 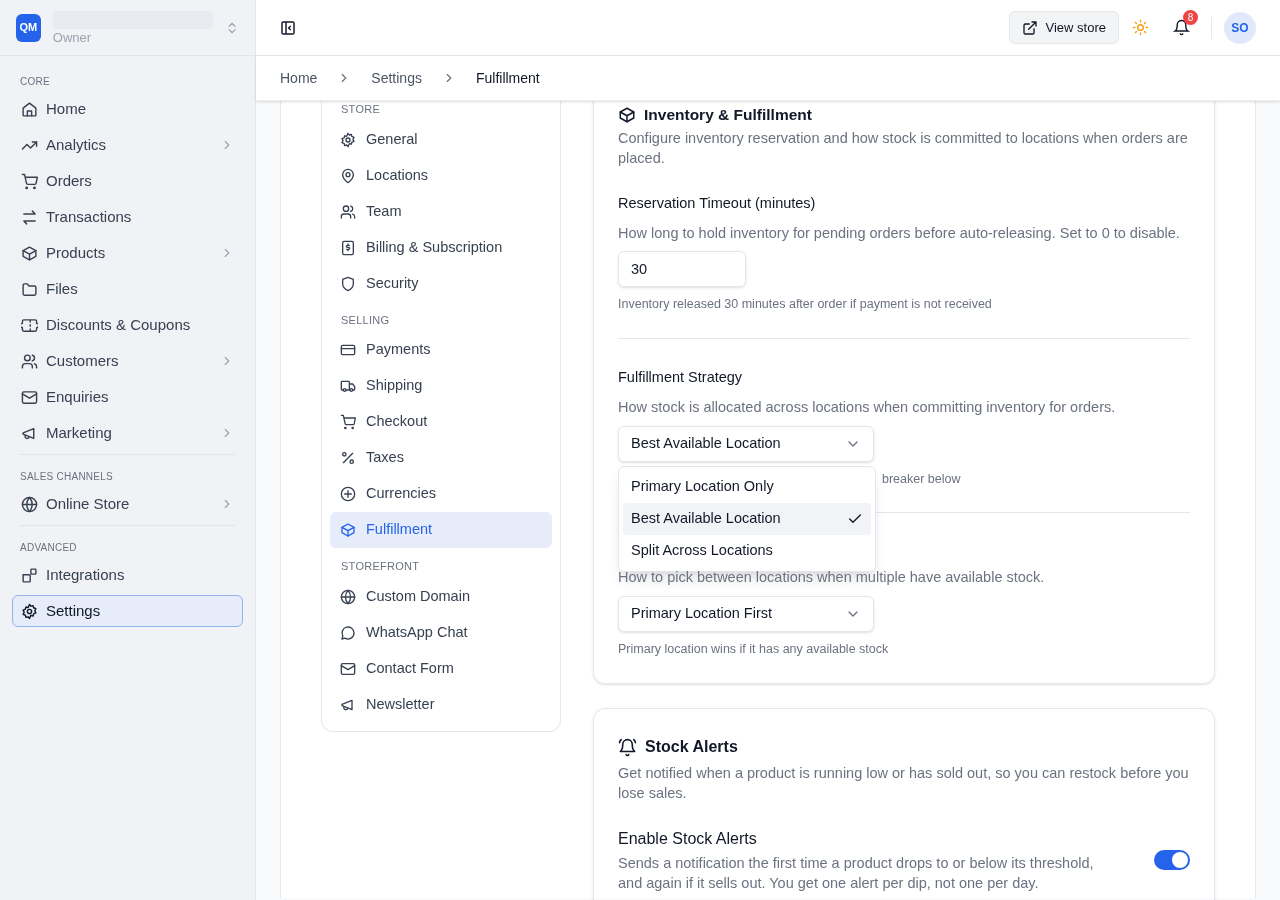 I want to click on sidebar-item: Products, so click(x=127, y=253).